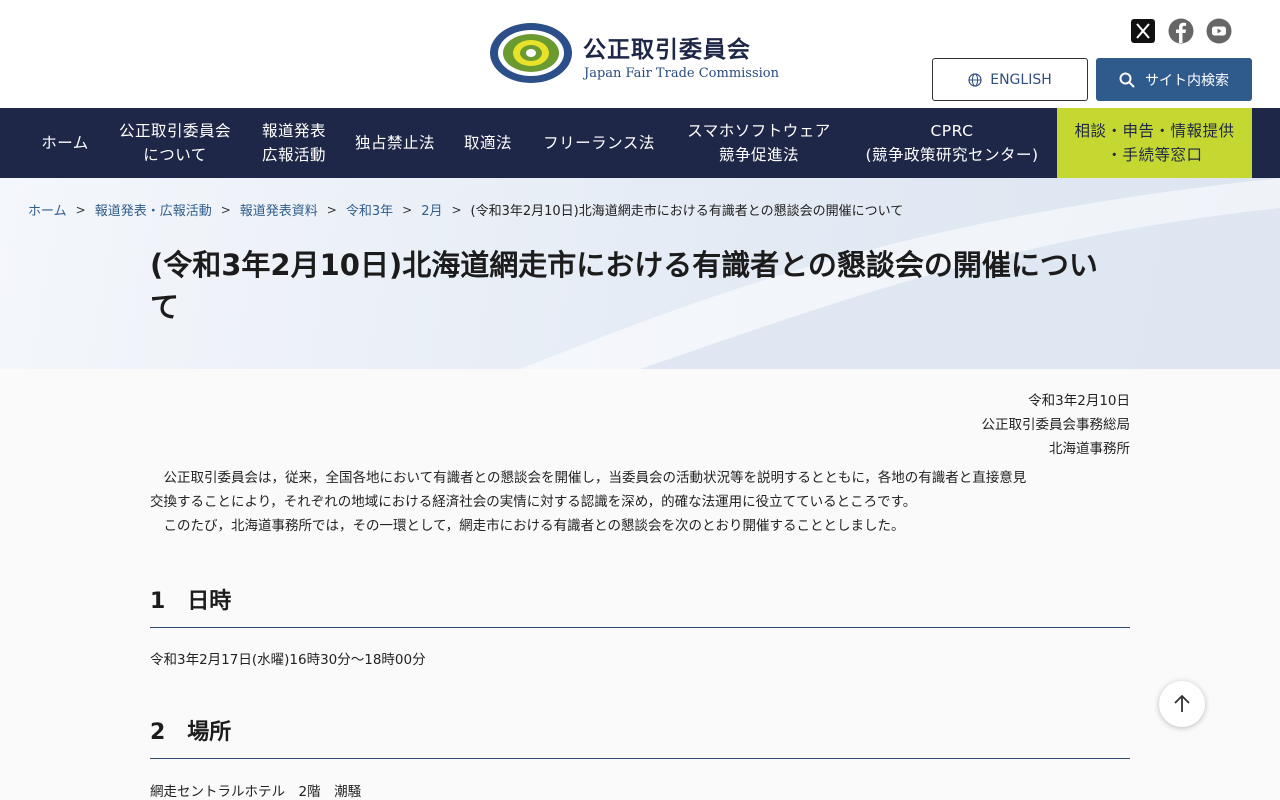 The height and width of the screenshot is (800, 1280). I want to click on breadcrumb-item-materials: 報道発表資料, so click(279, 209).